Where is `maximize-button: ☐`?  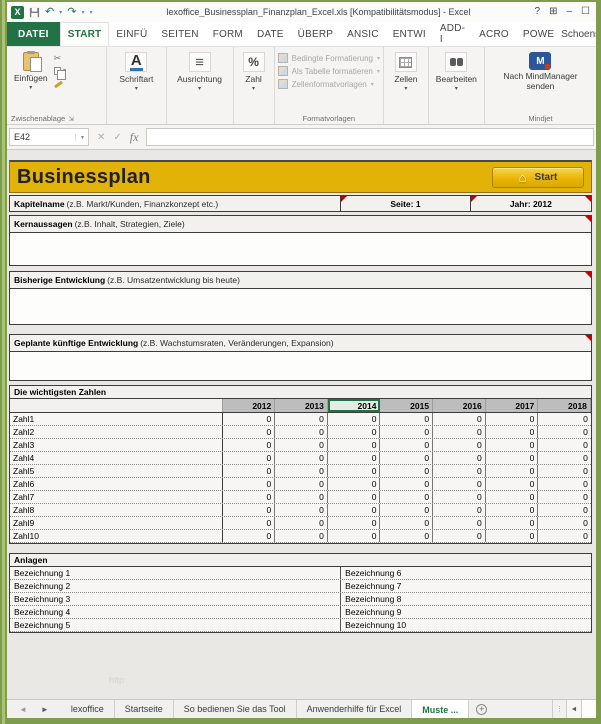
maximize-button: ☐ is located at coordinates (585, 12).